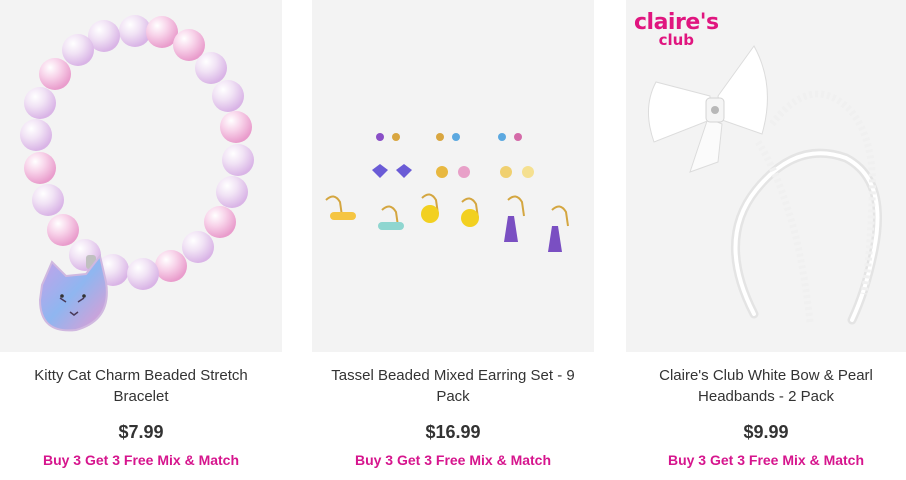  I want to click on product-name: Kitty Cat Charm Beaded Stretch Bracelet, so click(141, 386).